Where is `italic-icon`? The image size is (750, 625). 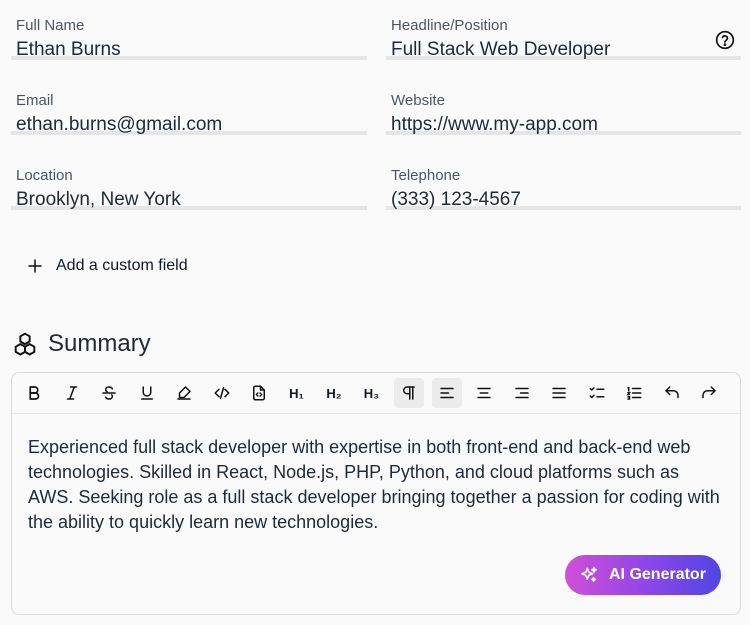 italic-icon is located at coordinates (71, 393).